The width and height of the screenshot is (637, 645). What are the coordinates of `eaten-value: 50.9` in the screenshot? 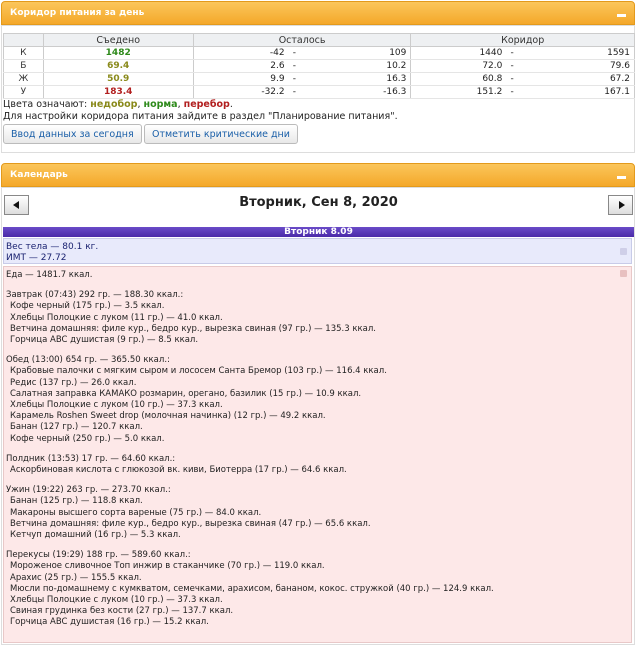 It's located at (118, 79).